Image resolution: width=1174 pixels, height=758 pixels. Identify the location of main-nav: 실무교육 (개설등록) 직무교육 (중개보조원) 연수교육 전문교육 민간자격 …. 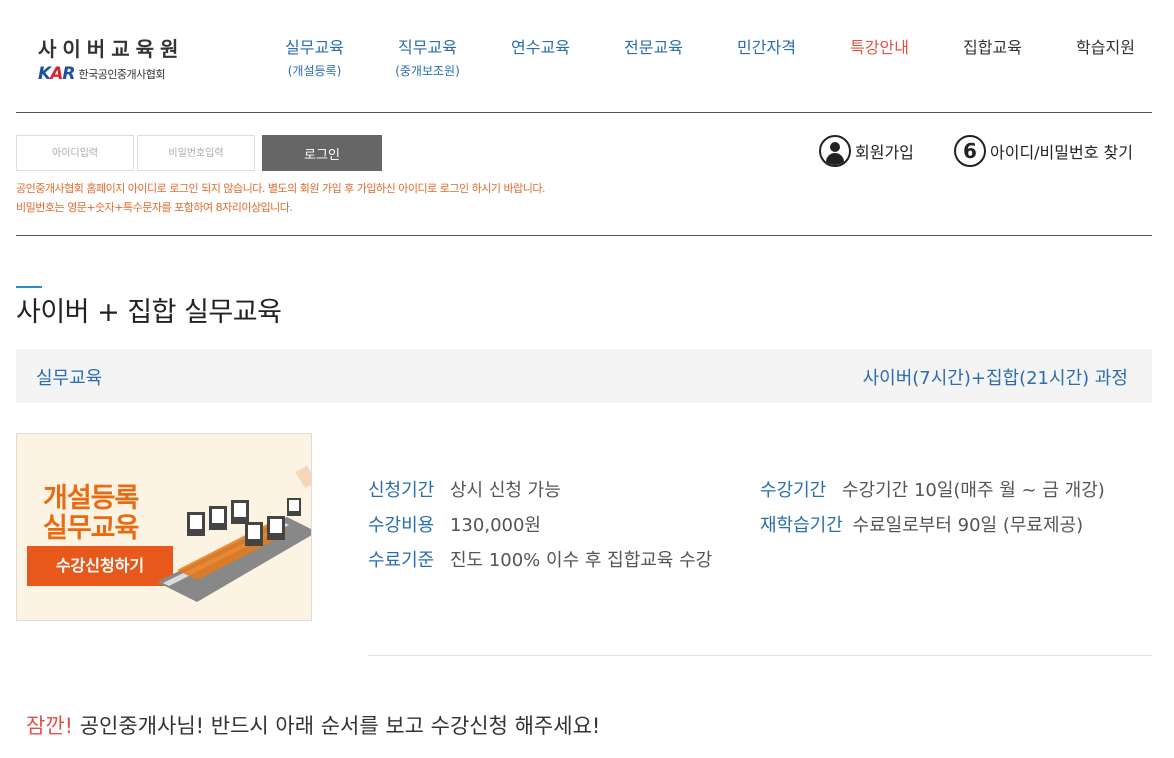
(710, 56).